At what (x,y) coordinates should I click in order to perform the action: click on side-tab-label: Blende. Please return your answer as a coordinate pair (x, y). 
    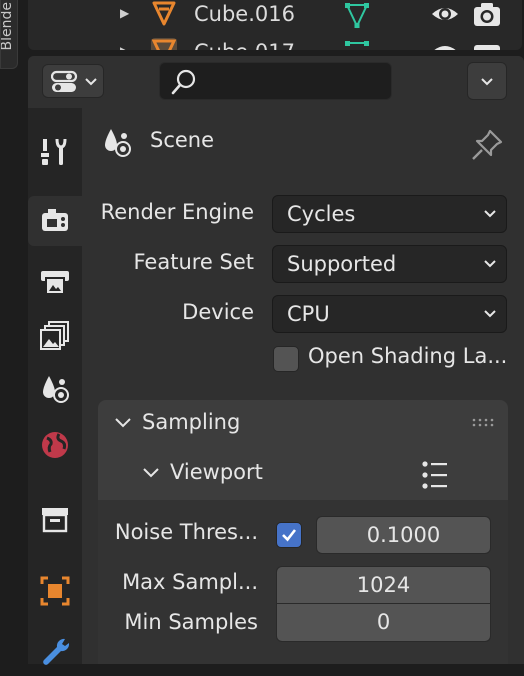
    Looking at the image, I should click on (7, 26).